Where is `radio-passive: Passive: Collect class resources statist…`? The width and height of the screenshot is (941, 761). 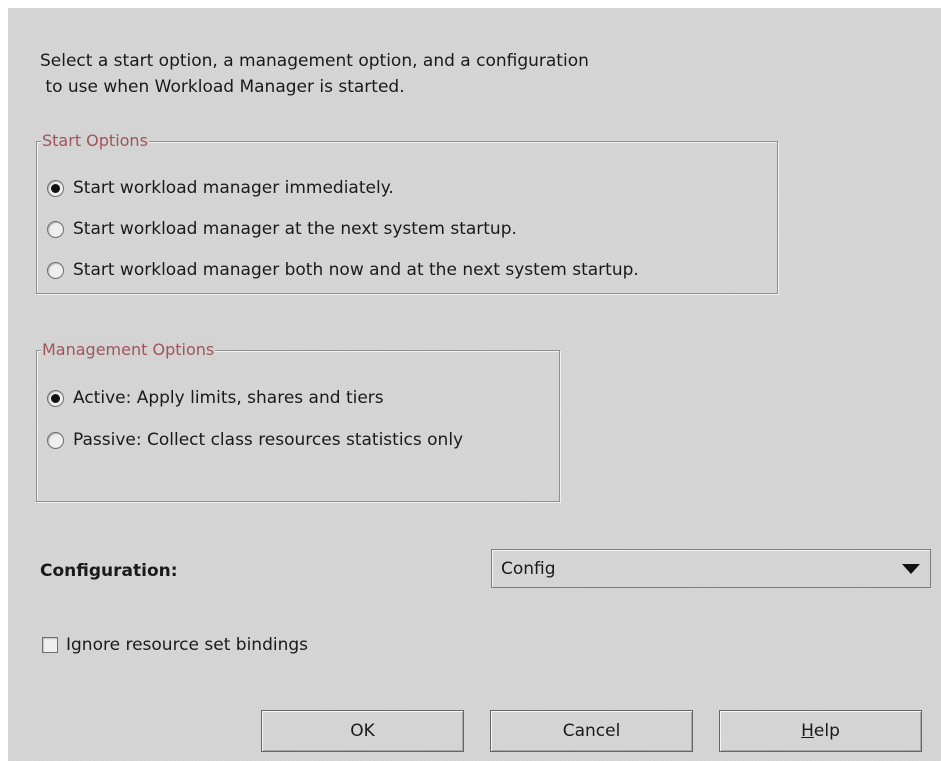
radio-passive: Passive: Collect class resources statist… is located at coordinates (255, 440).